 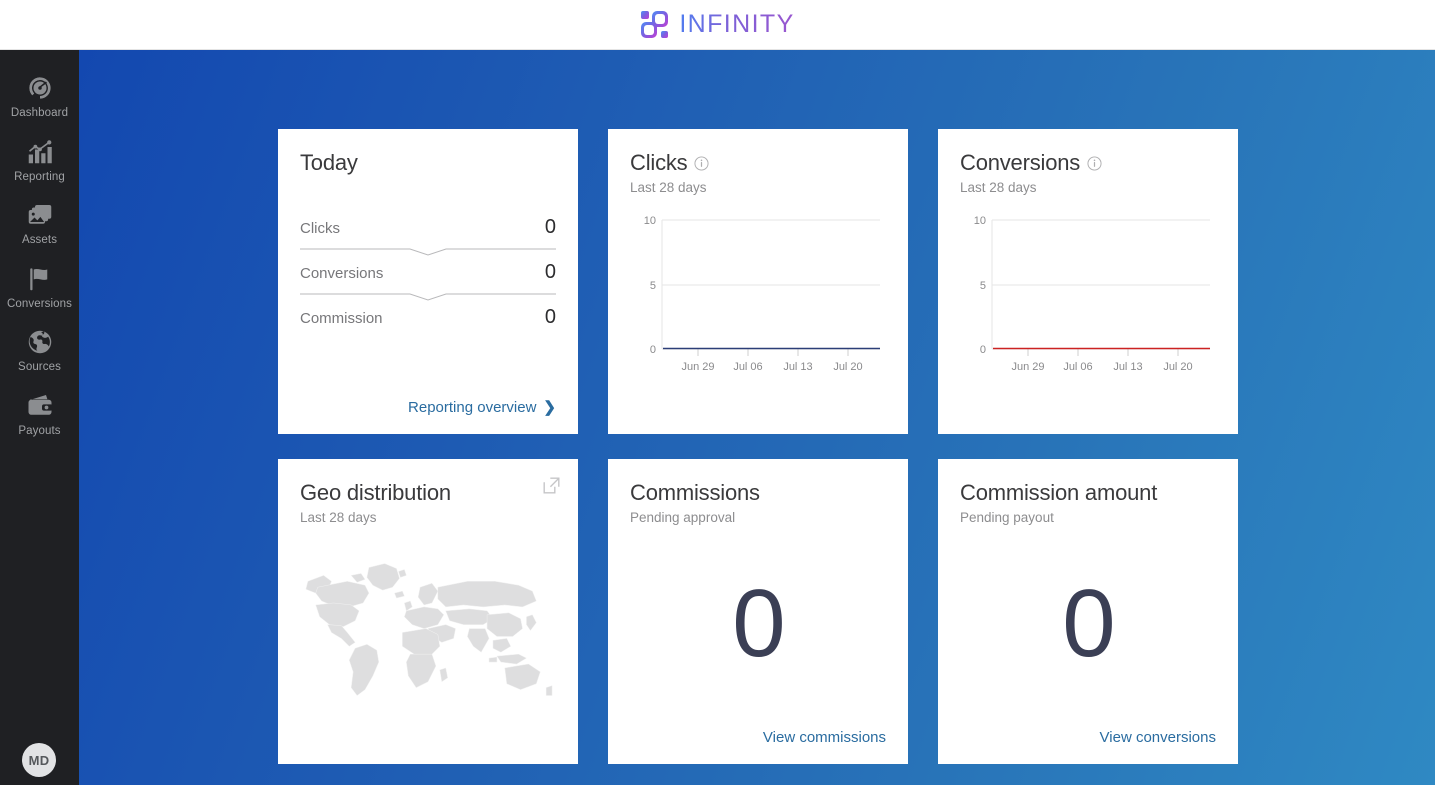 I want to click on bar-chart-icon, so click(x=40, y=152).